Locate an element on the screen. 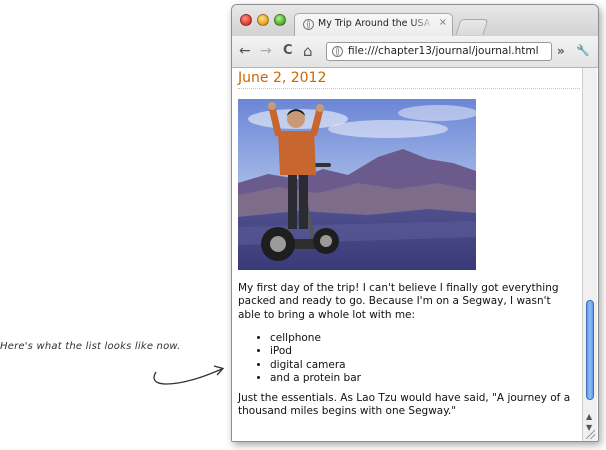 This screenshot has height=450, width=606. address-text: file:///chapter13/journal/journal.html is located at coordinates (443, 51).